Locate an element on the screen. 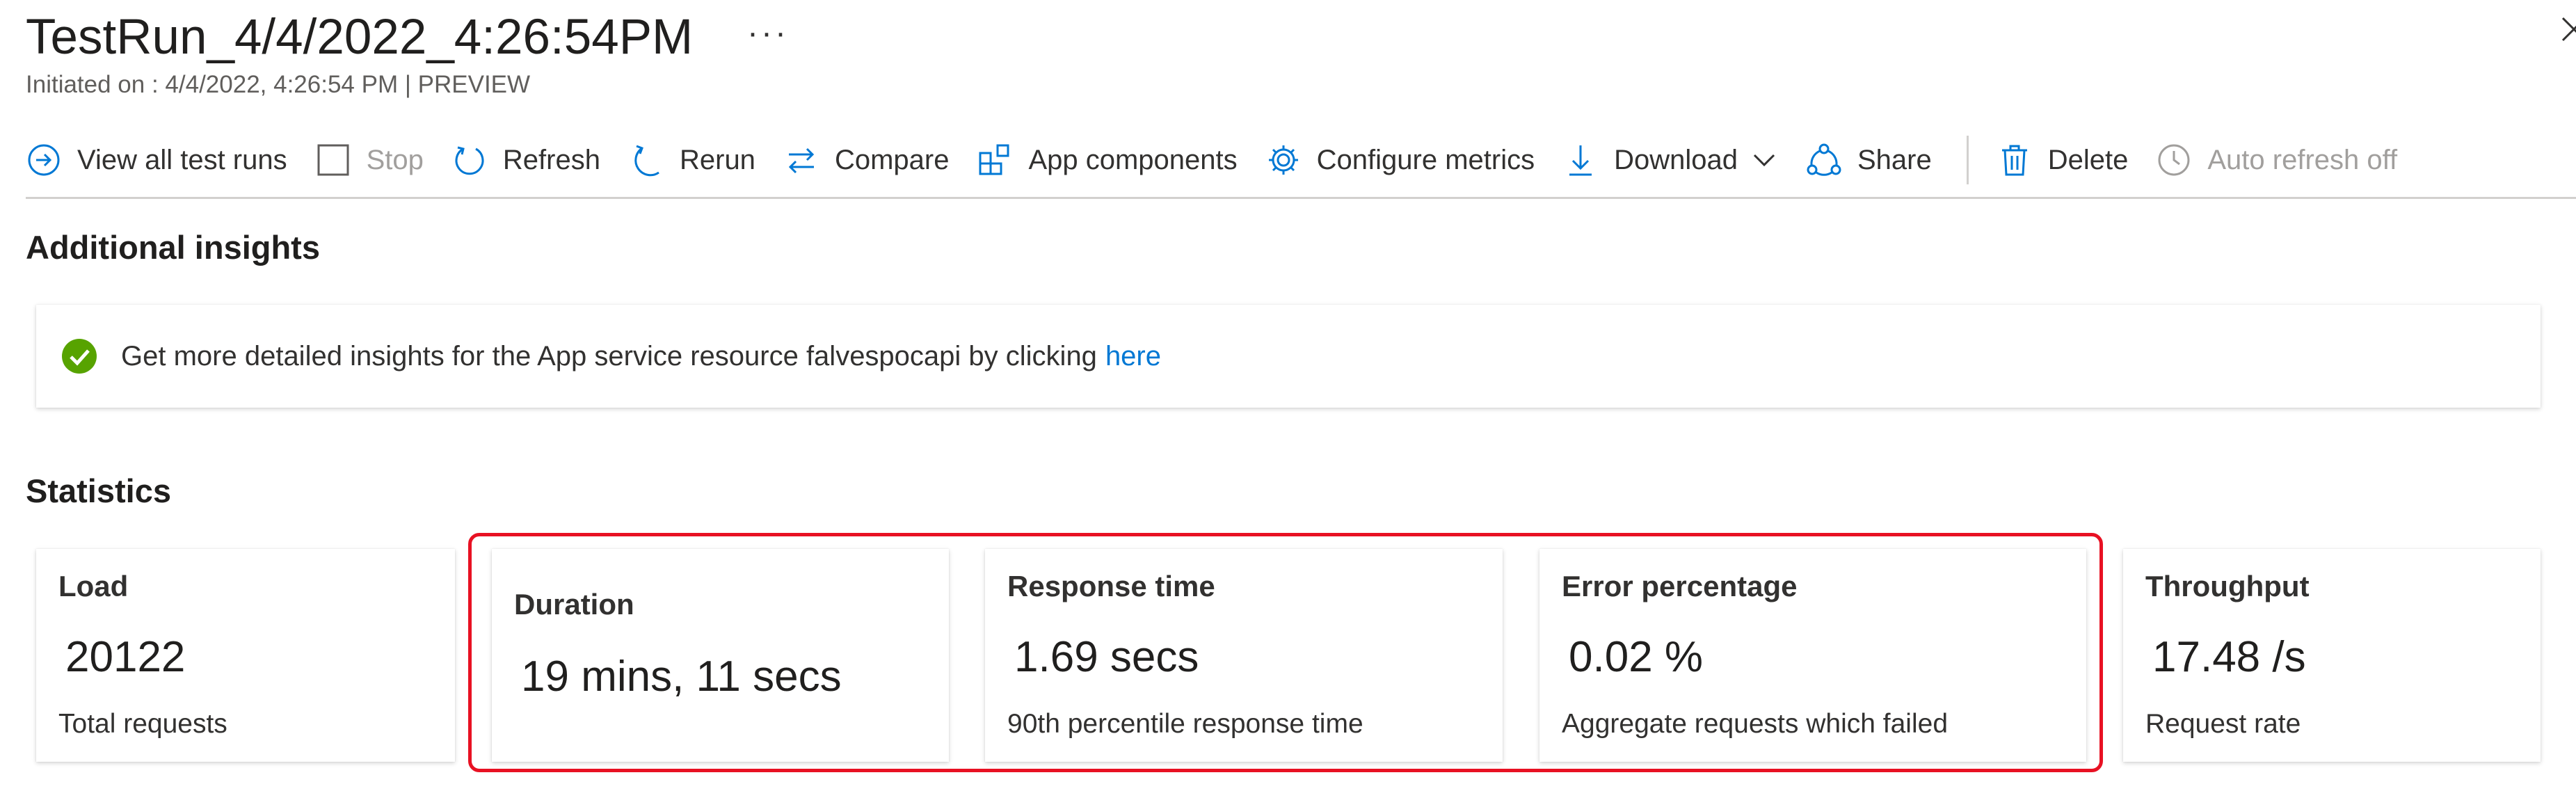 This screenshot has width=2576, height=791. configure-metrics-button: Configure metrics is located at coordinates (1400, 160).